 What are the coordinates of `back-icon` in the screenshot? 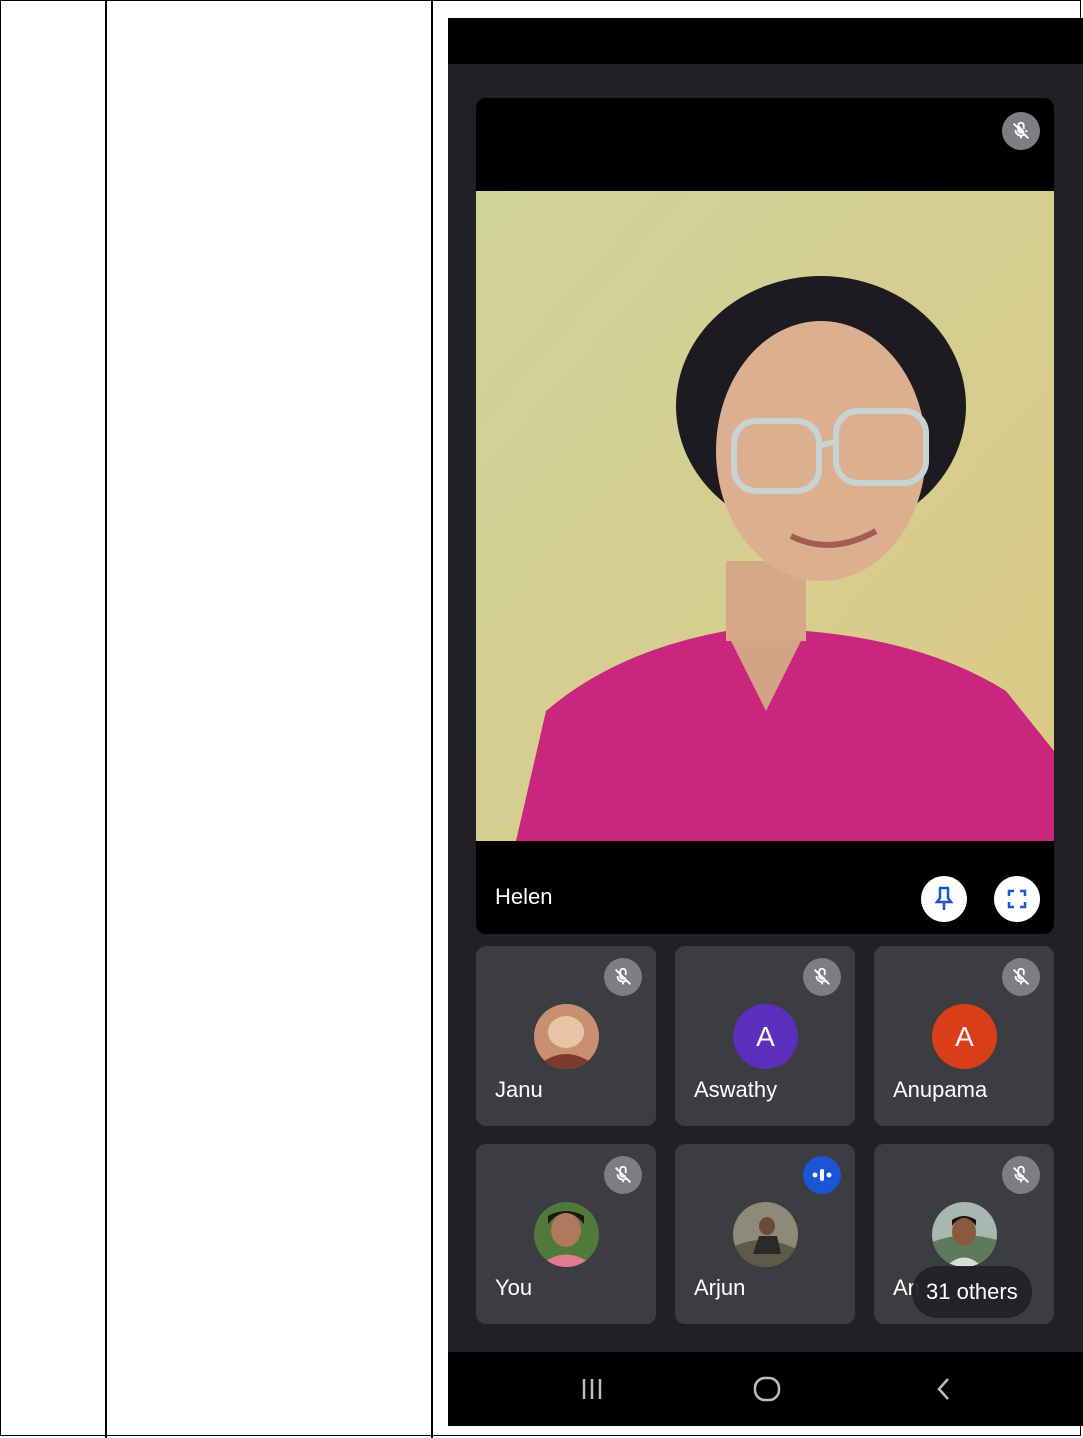 It's located at (944, 1389).